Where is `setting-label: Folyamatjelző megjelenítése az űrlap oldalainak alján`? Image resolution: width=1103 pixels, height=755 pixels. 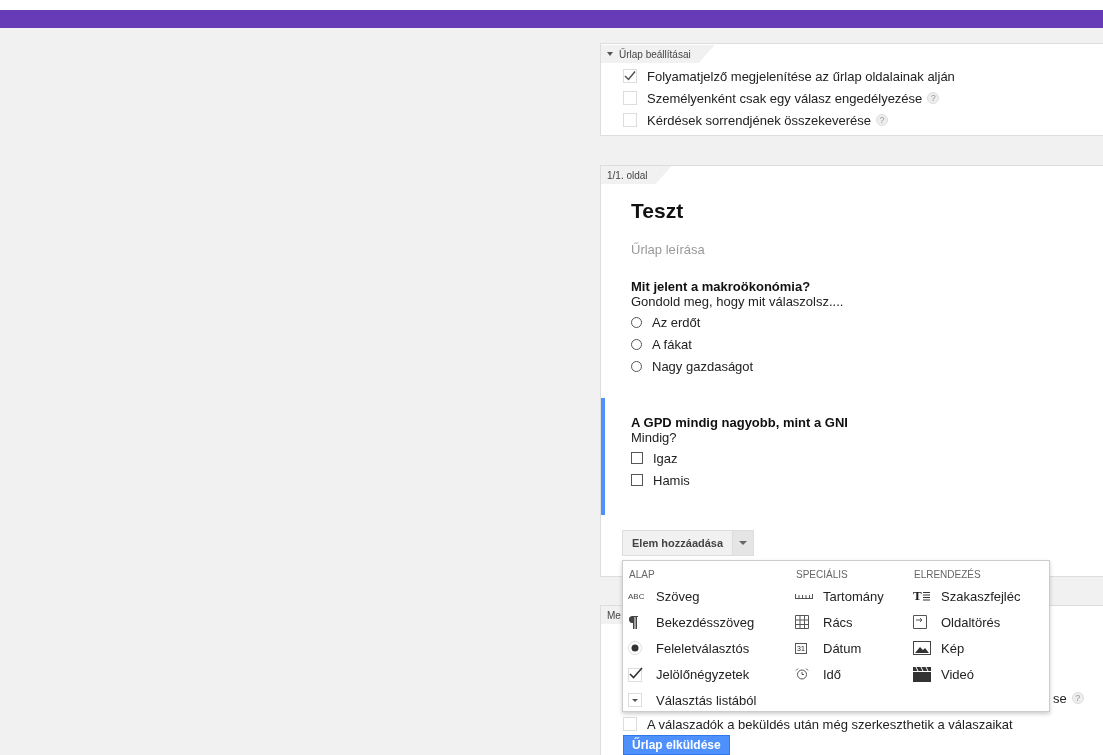 setting-label: Folyamatjelző megjelenítése az űrlap oldalainak alján is located at coordinates (801, 76).